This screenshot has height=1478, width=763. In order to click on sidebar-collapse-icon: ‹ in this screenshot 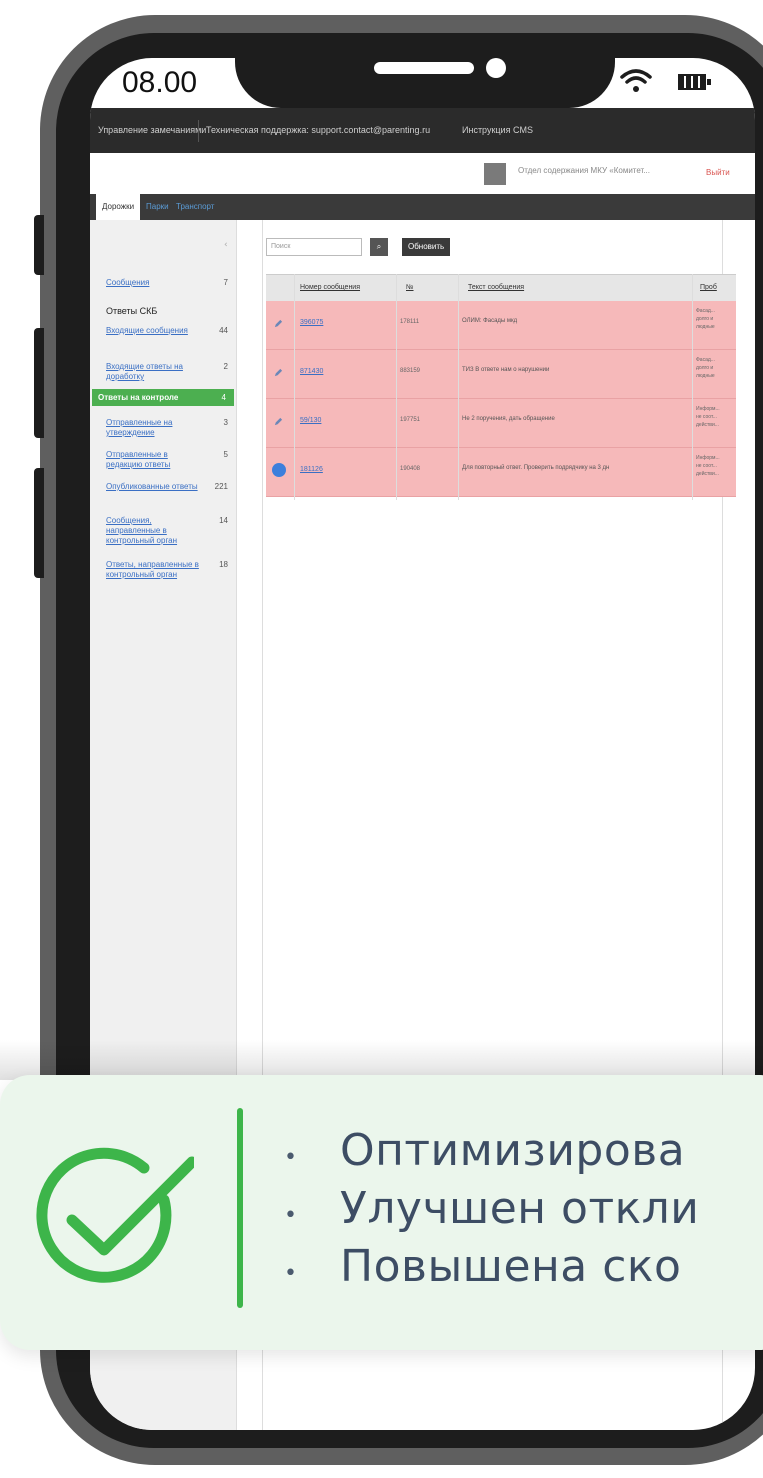, I will do `click(229, 247)`.